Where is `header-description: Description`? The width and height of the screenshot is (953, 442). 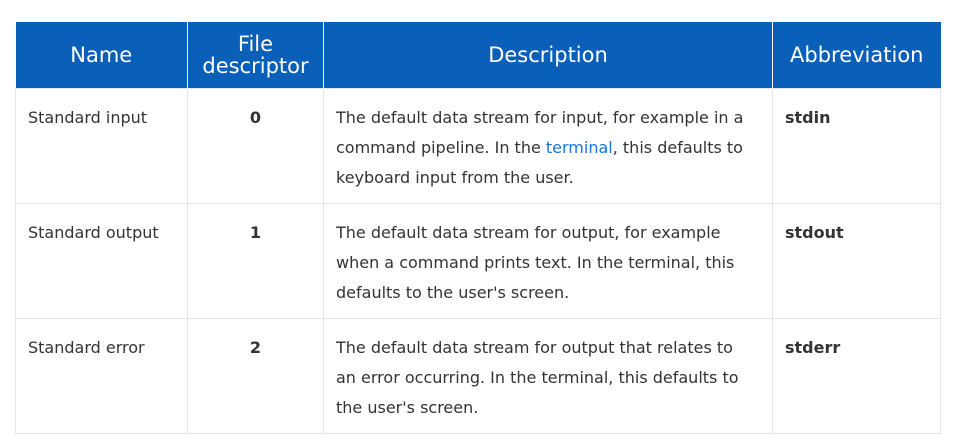 header-description: Description is located at coordinates (548, 55).